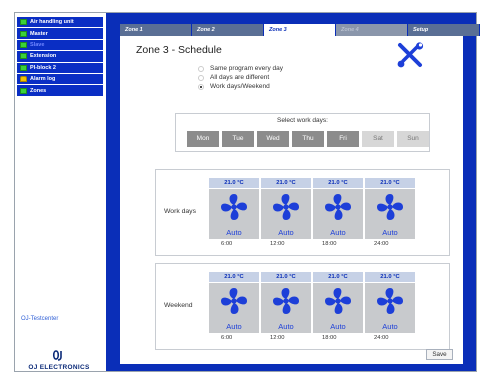 This screenshot has width=497, height=376. What do you see at coordinates (39, 319) in the screenshot?
I see `user-link: OJ-Testcenter` at bounding box center [39, 319].